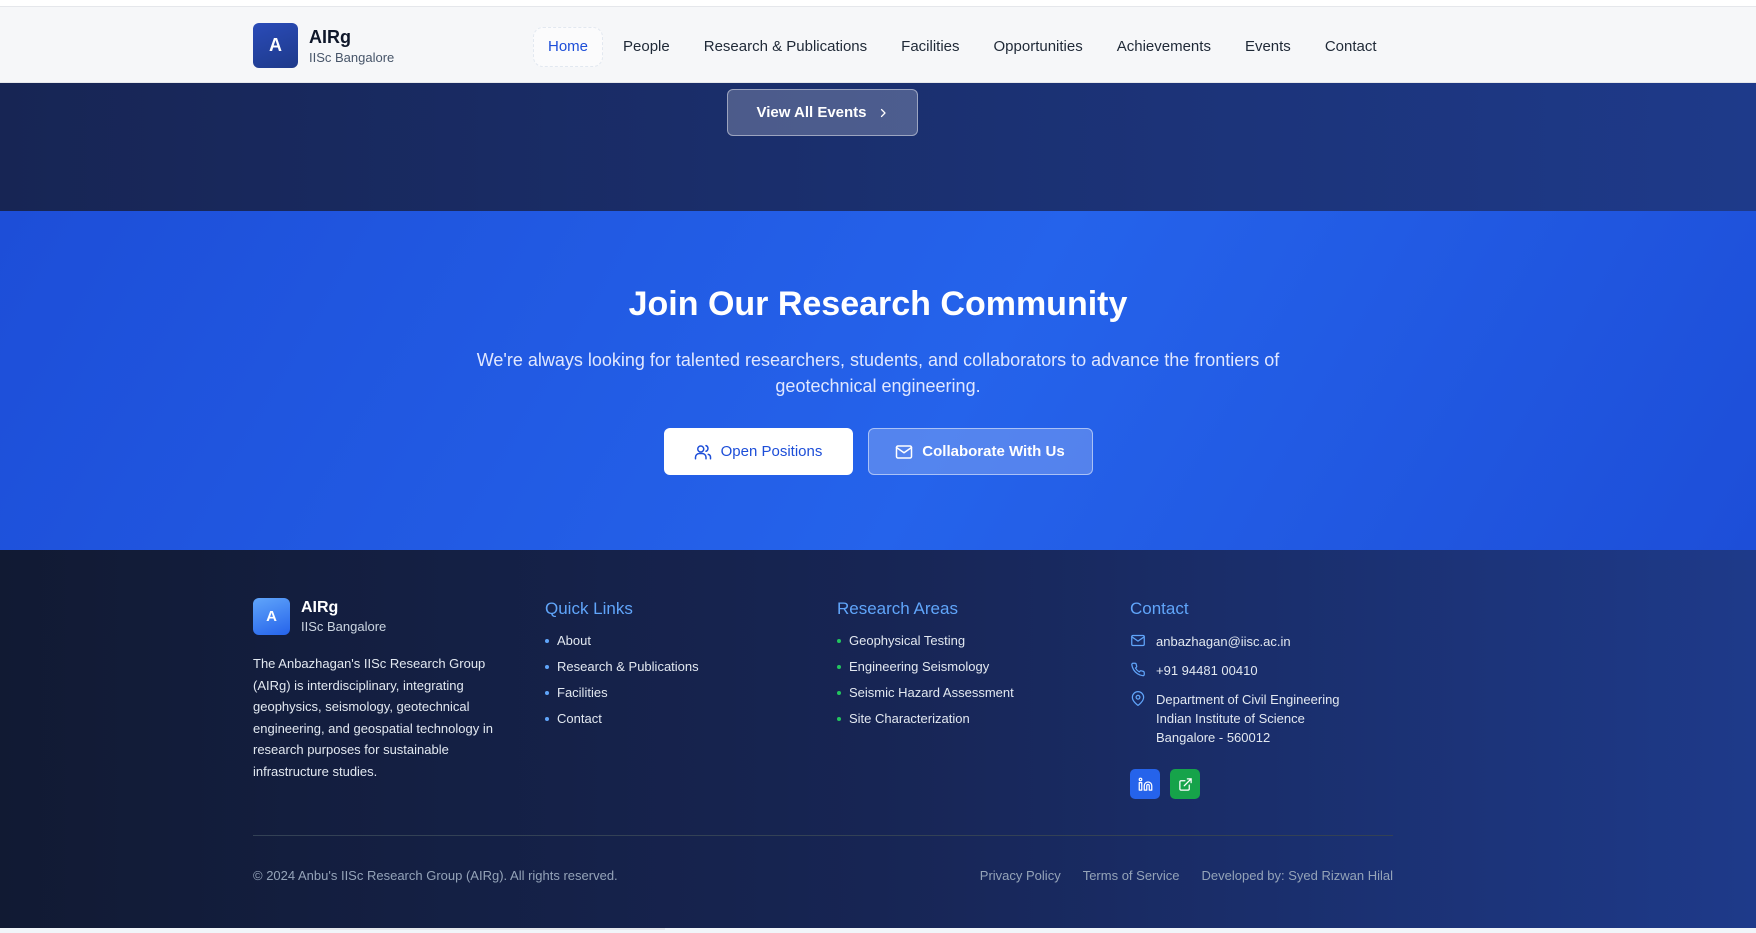 This screenshot has width=1756, height=933. I want to click on contact-phone: +91 94481 00410, so click(1270, 670).